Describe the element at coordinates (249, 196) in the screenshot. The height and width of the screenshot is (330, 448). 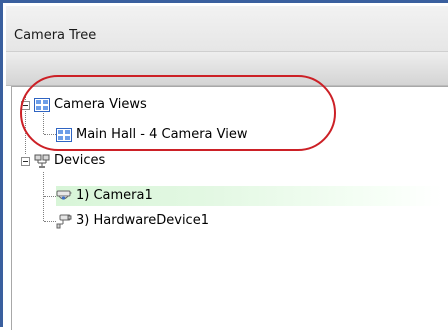
I see `tree-node-camera1: 1) Camera1` at that location.